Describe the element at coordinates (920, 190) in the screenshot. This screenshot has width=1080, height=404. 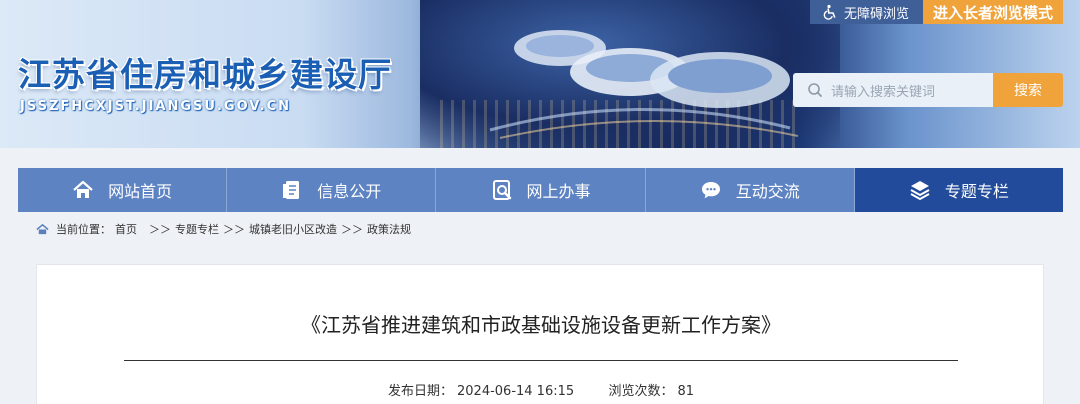
I see `layers-icon` at that location.